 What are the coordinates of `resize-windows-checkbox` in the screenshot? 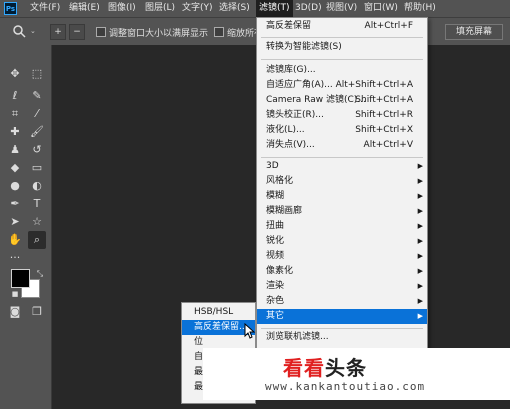 It's located at (101, 32).